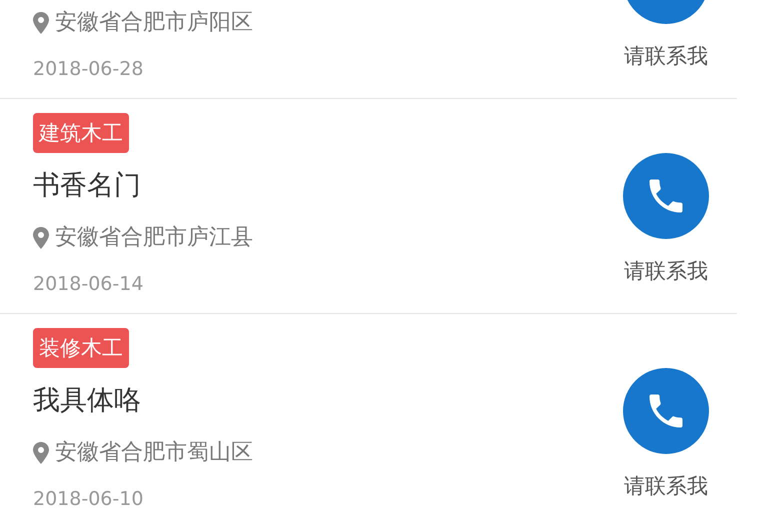  What do you see at coordinates (88, 498) in the screenshot?
I see `post-date: 2018-06-10` at bounding box center [88, 498].